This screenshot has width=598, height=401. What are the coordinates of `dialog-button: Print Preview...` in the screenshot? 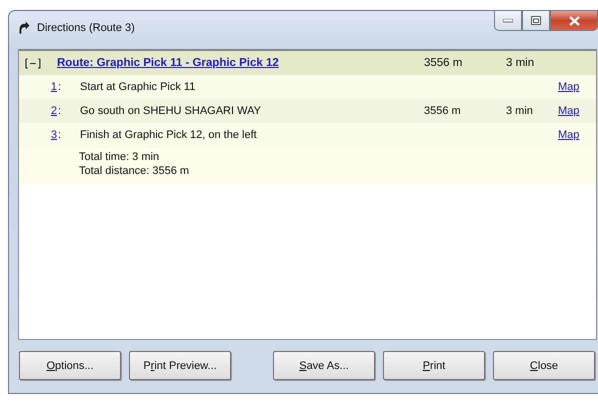 It's located at (180, 365).